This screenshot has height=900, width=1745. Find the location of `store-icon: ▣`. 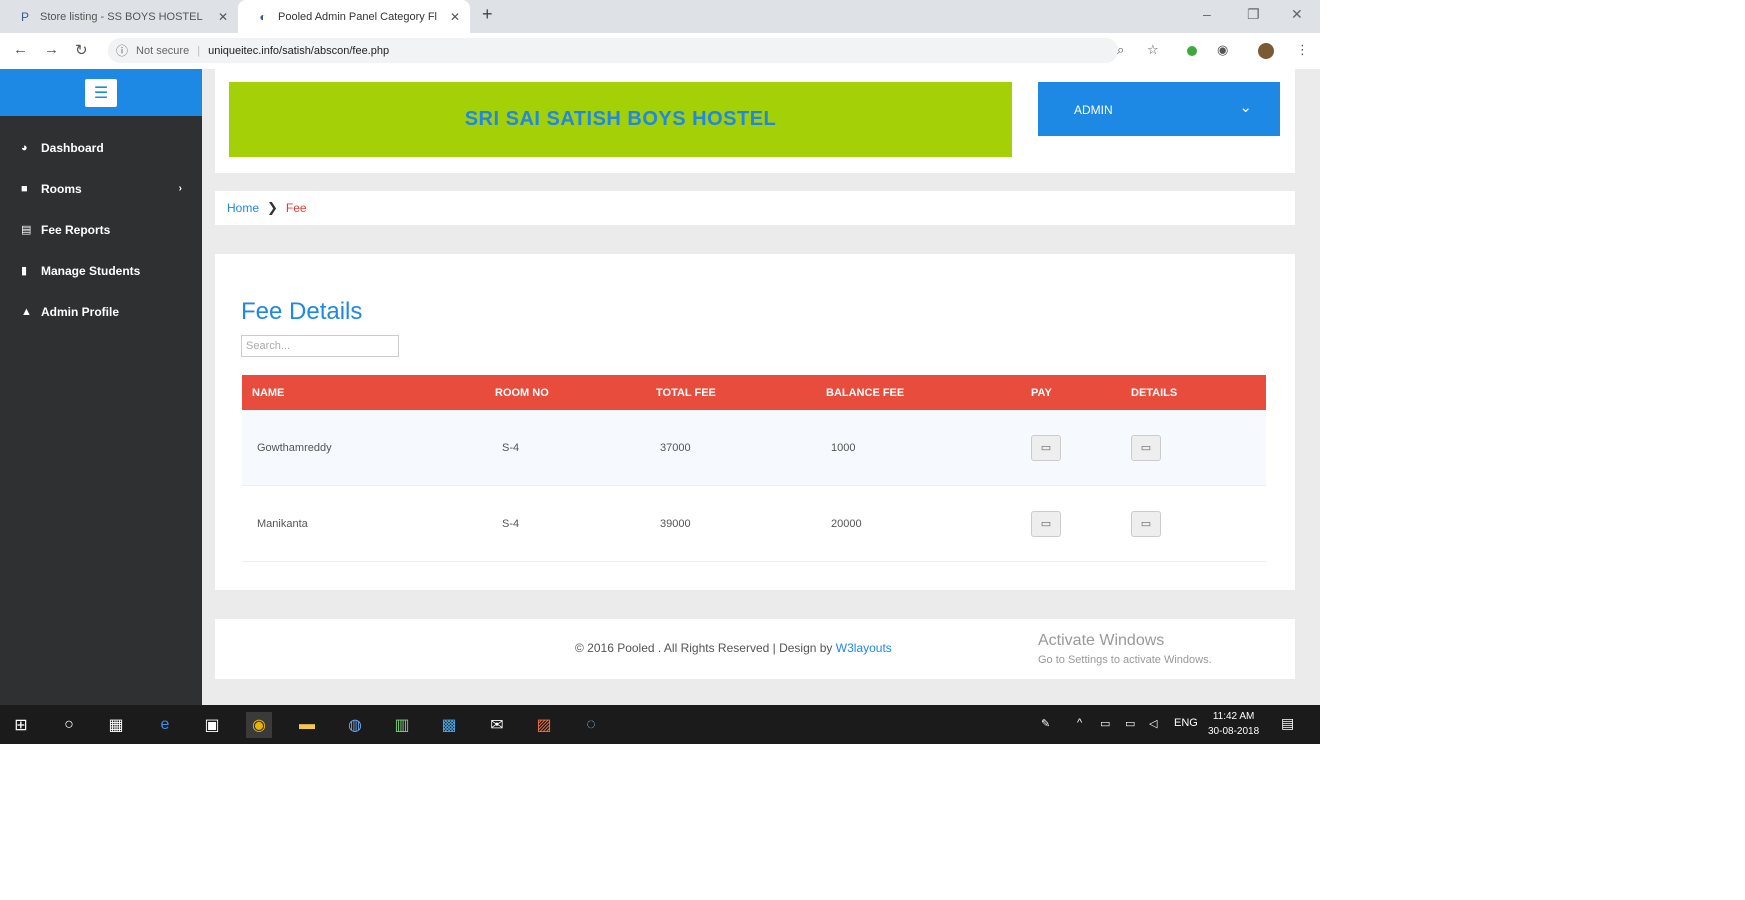

store-icon: ▣ is located at coordinates (212, 725).